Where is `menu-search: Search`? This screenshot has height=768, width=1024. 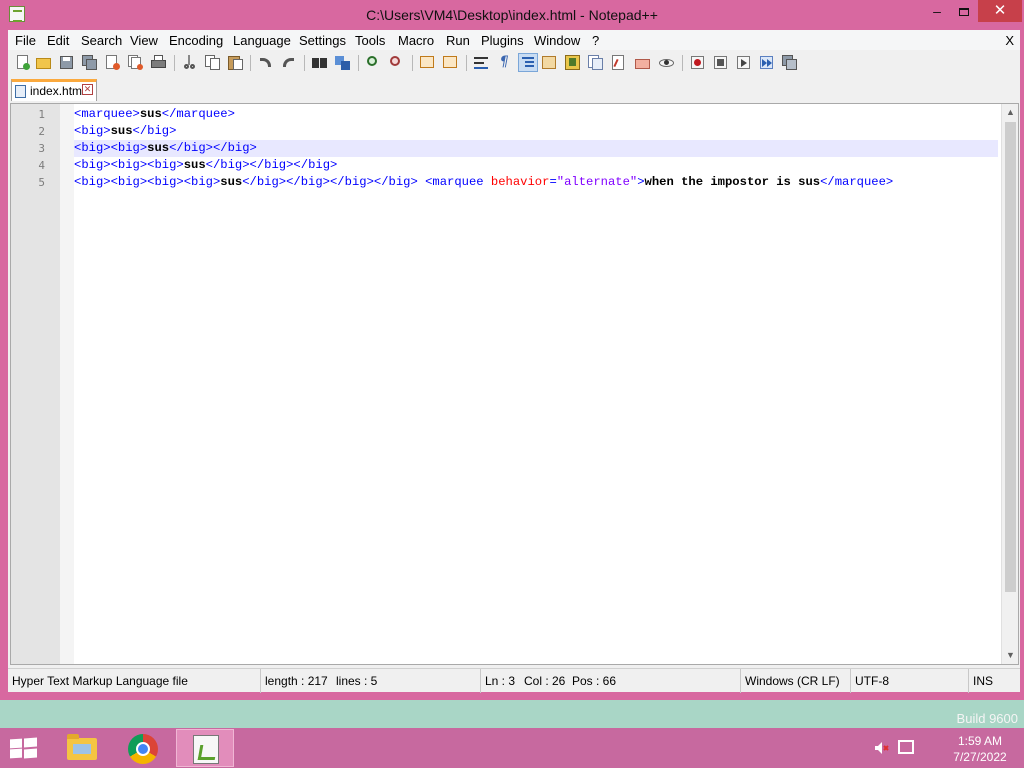 menu-search: Search is located at coordinates (101, 40).